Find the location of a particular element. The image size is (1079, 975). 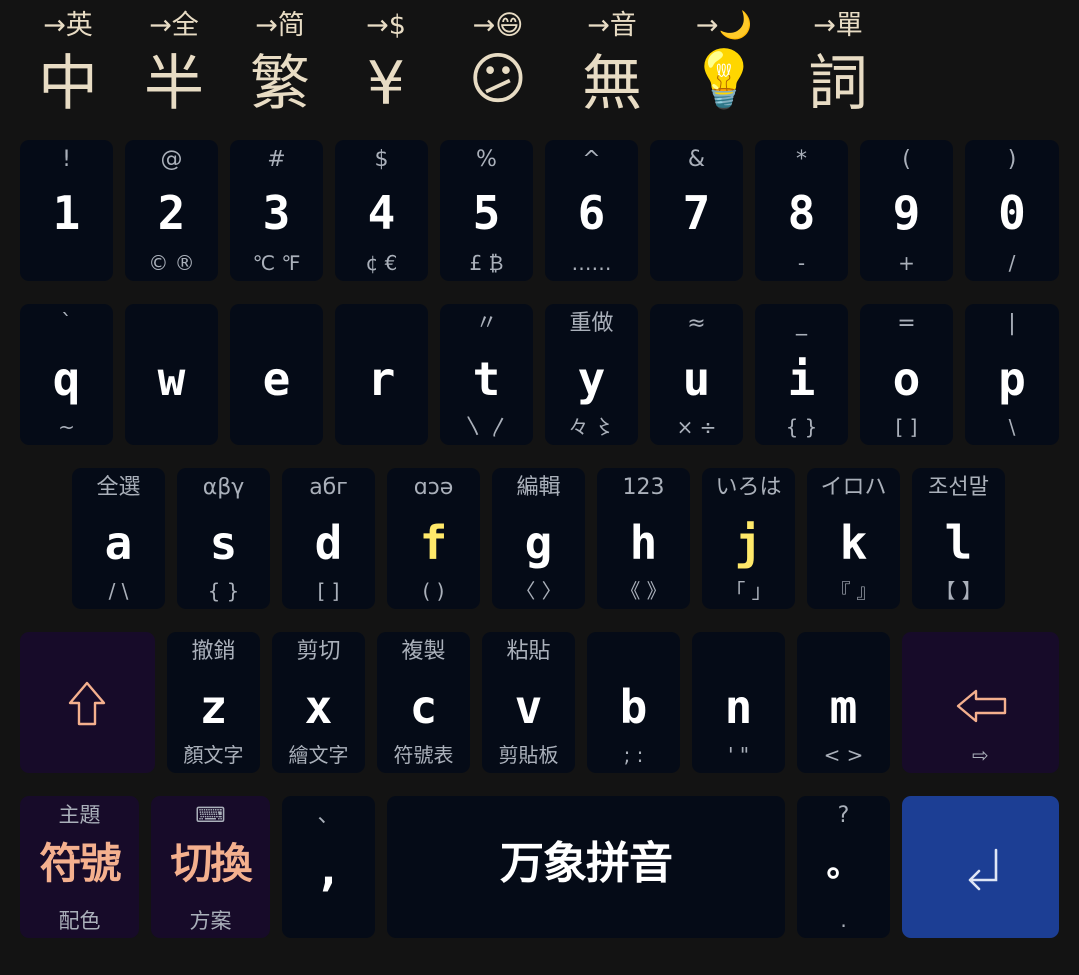

backspace-arrow-icon is located at coordinates (981, 706).